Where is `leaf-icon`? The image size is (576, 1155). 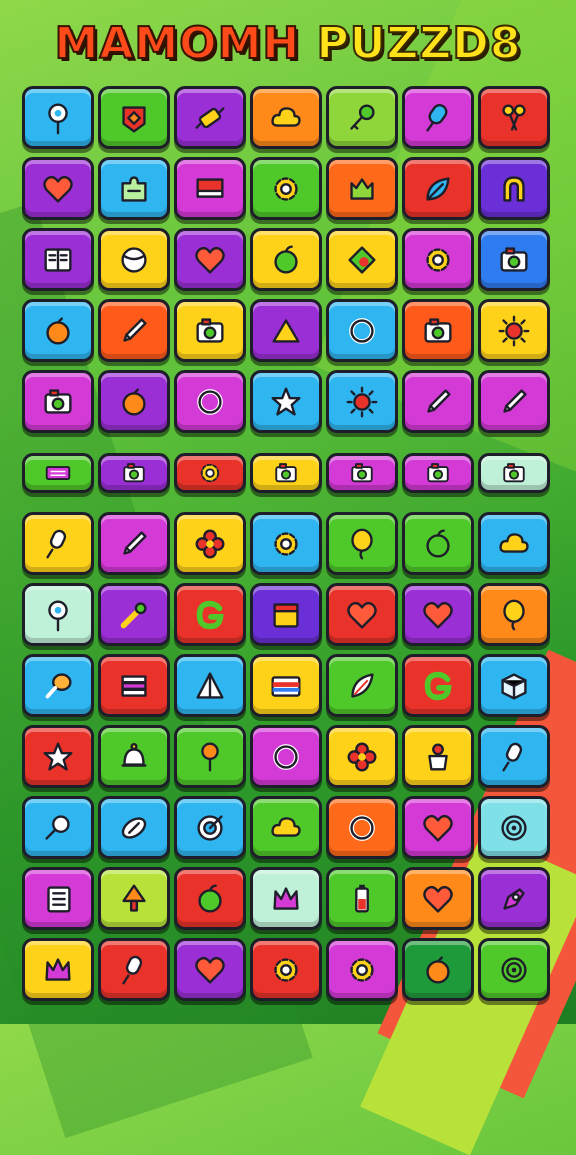 leaf-icon is located at coordinates (438, 188).